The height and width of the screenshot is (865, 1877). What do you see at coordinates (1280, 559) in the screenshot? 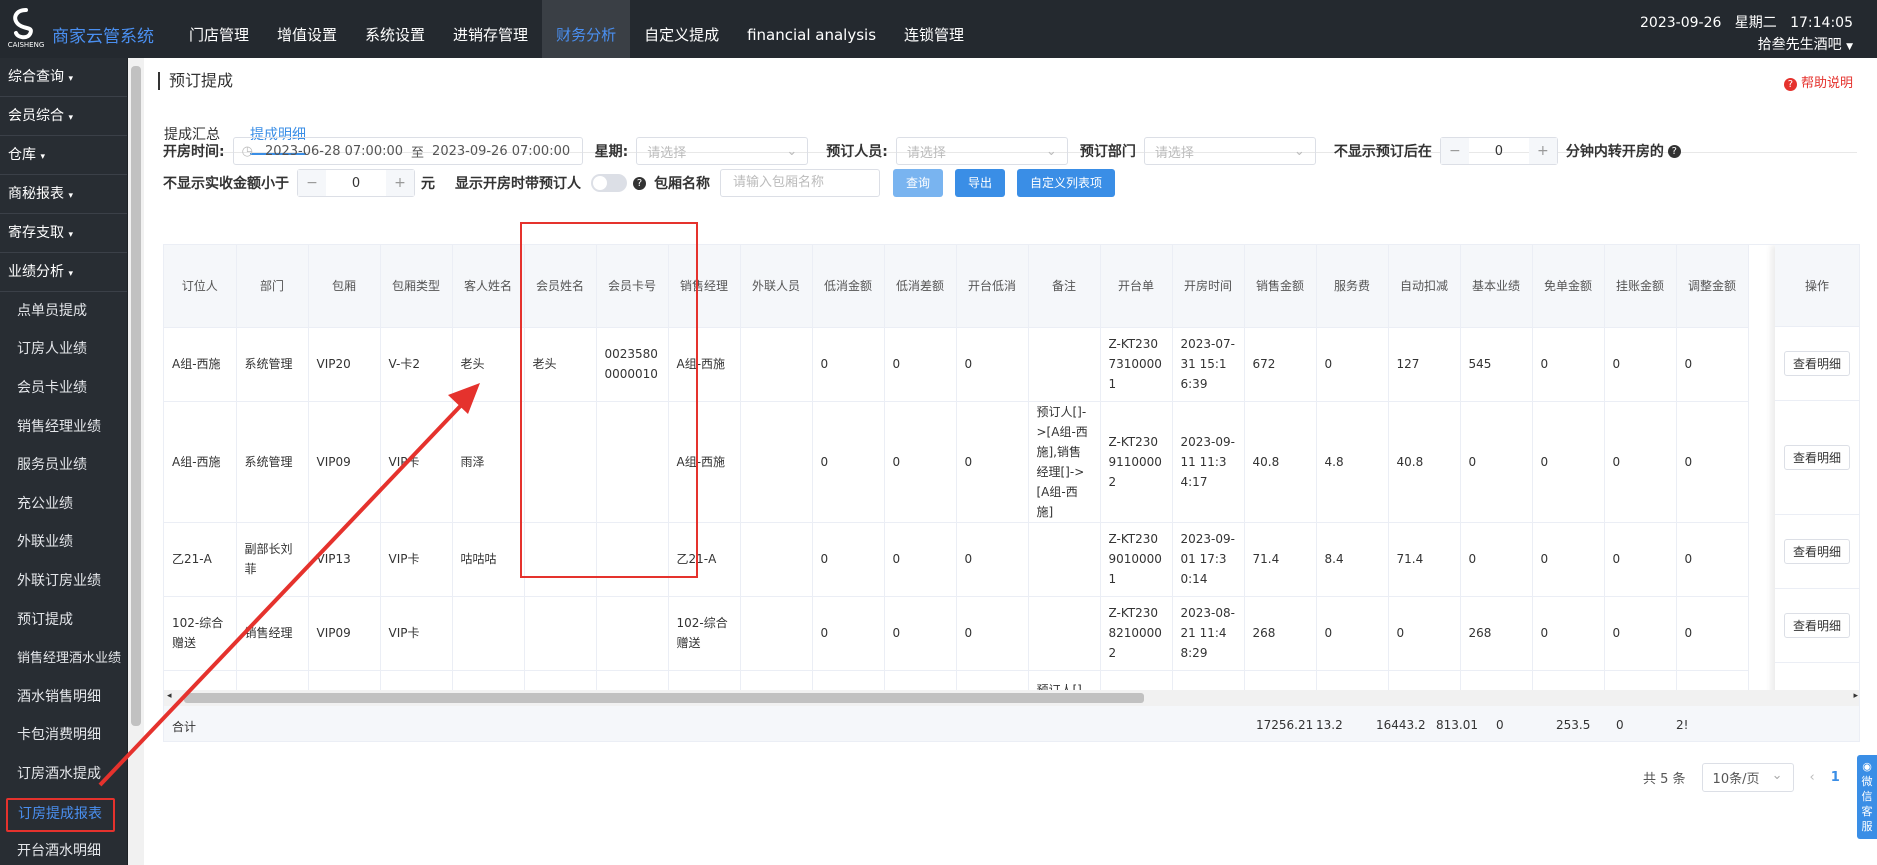
I see `table-cell: 71.4` at bounding box center [1280, 559].